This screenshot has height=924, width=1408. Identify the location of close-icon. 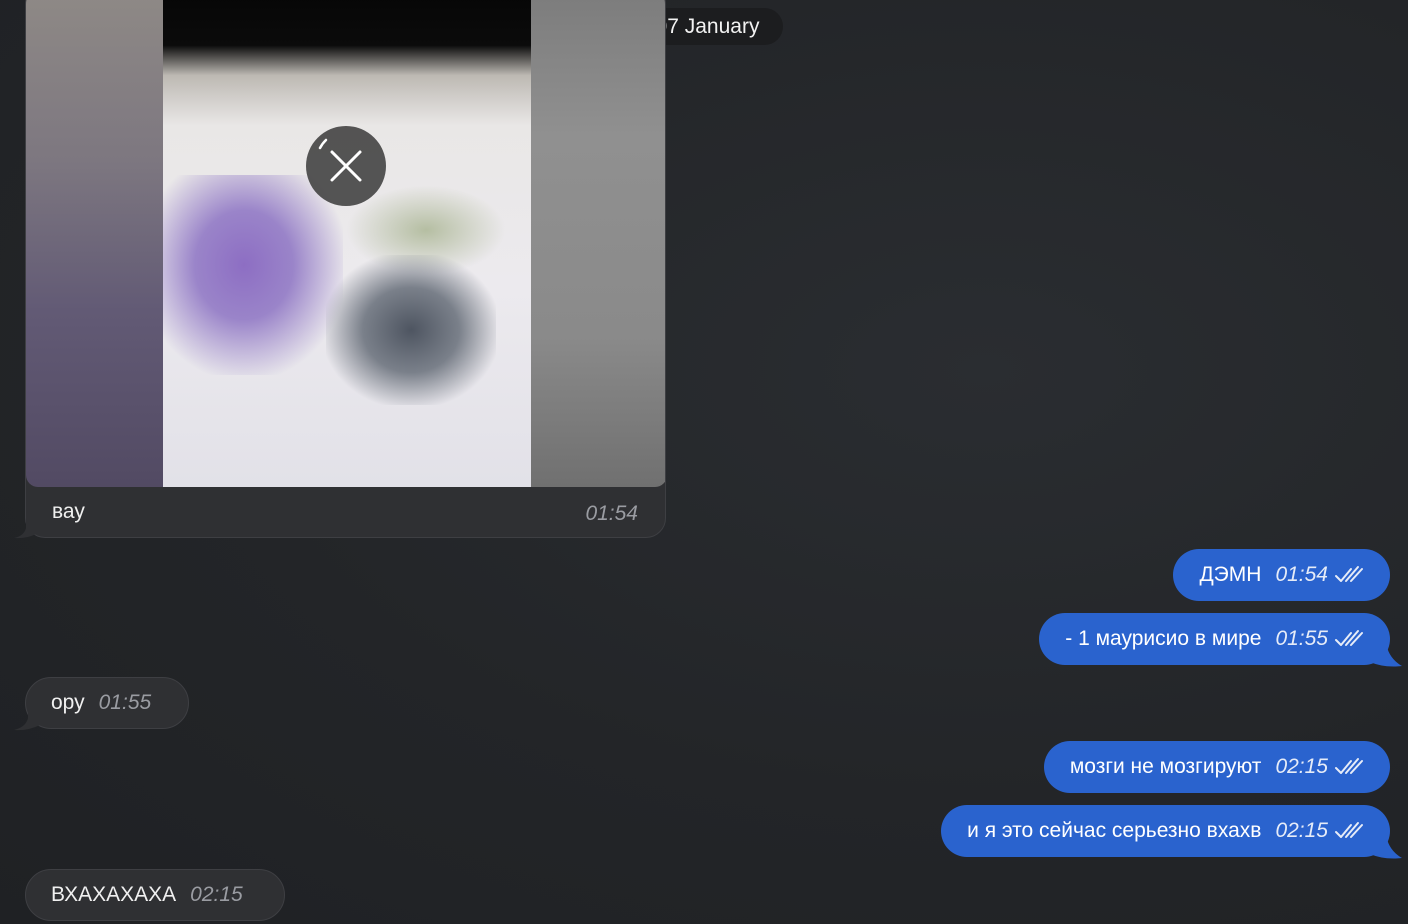
(340, 160).